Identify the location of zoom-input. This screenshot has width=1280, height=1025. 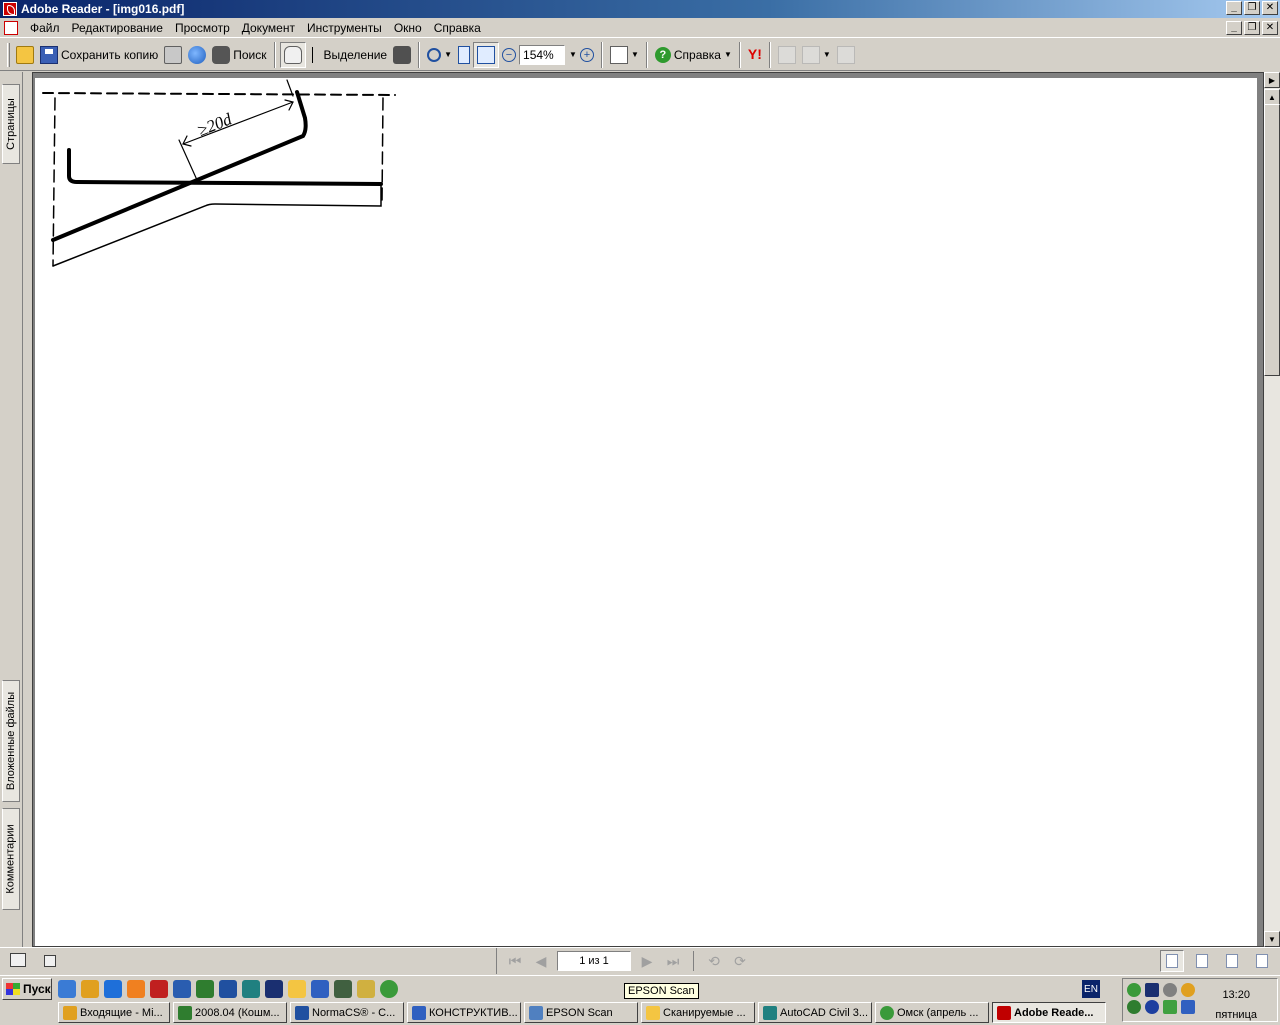
(542, 54).